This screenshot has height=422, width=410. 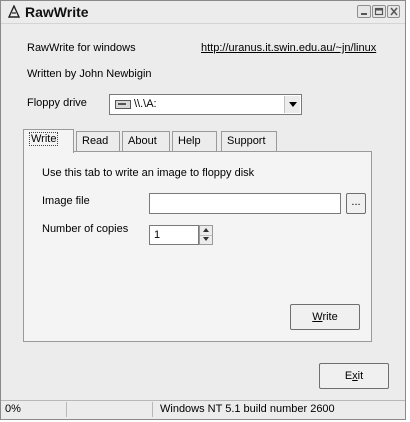 What do you see at coordinates (247, 409) in the screenshot?
I see `status-os-info: Windows NT 5.1 build number 2600` at bounding box center [247, 409].